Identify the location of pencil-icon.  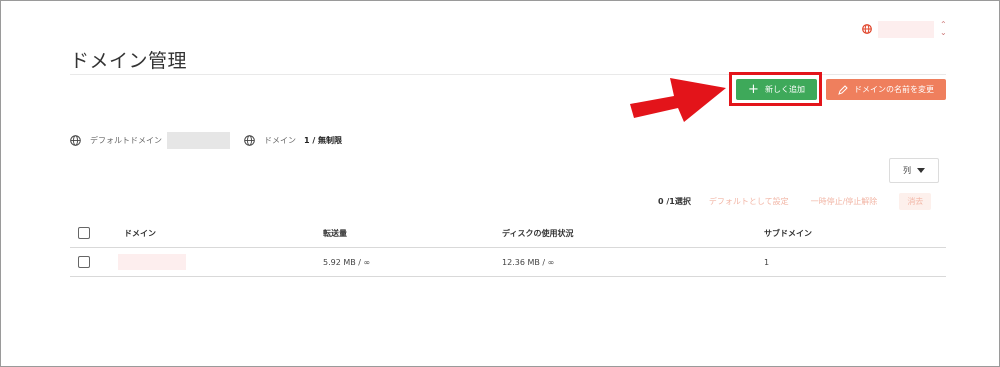
(843, 89).